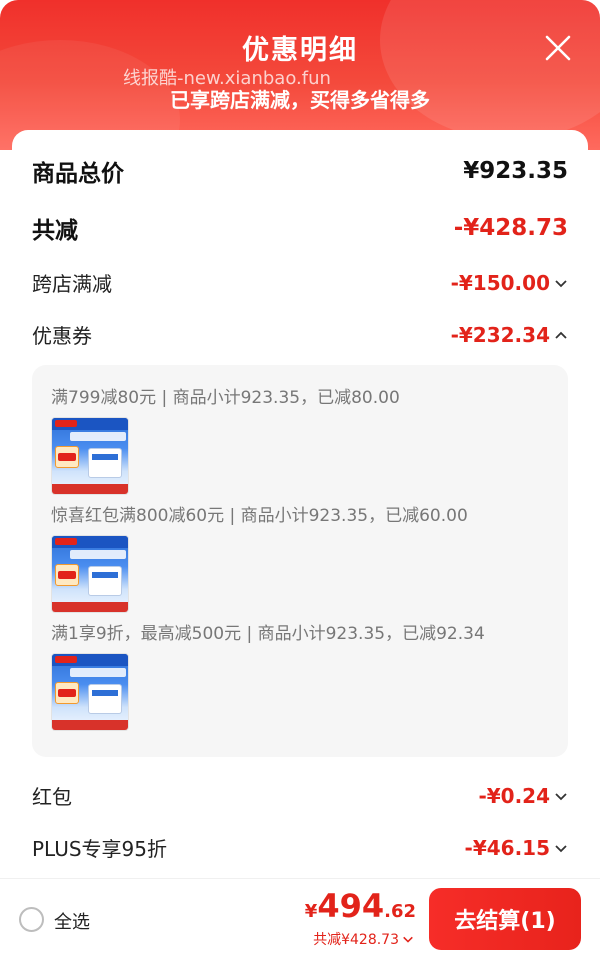 The height and width of the screenshot is (953, 600). Describe the element at coordinates (55, 231) in the screenshot. I see `total-discount-label: 共减` at that location.